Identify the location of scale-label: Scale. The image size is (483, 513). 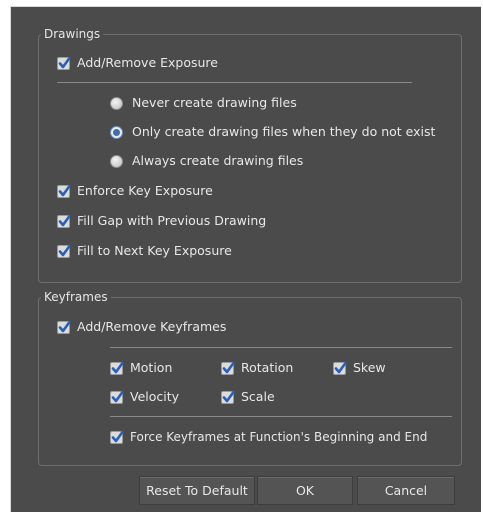
(258, 396).